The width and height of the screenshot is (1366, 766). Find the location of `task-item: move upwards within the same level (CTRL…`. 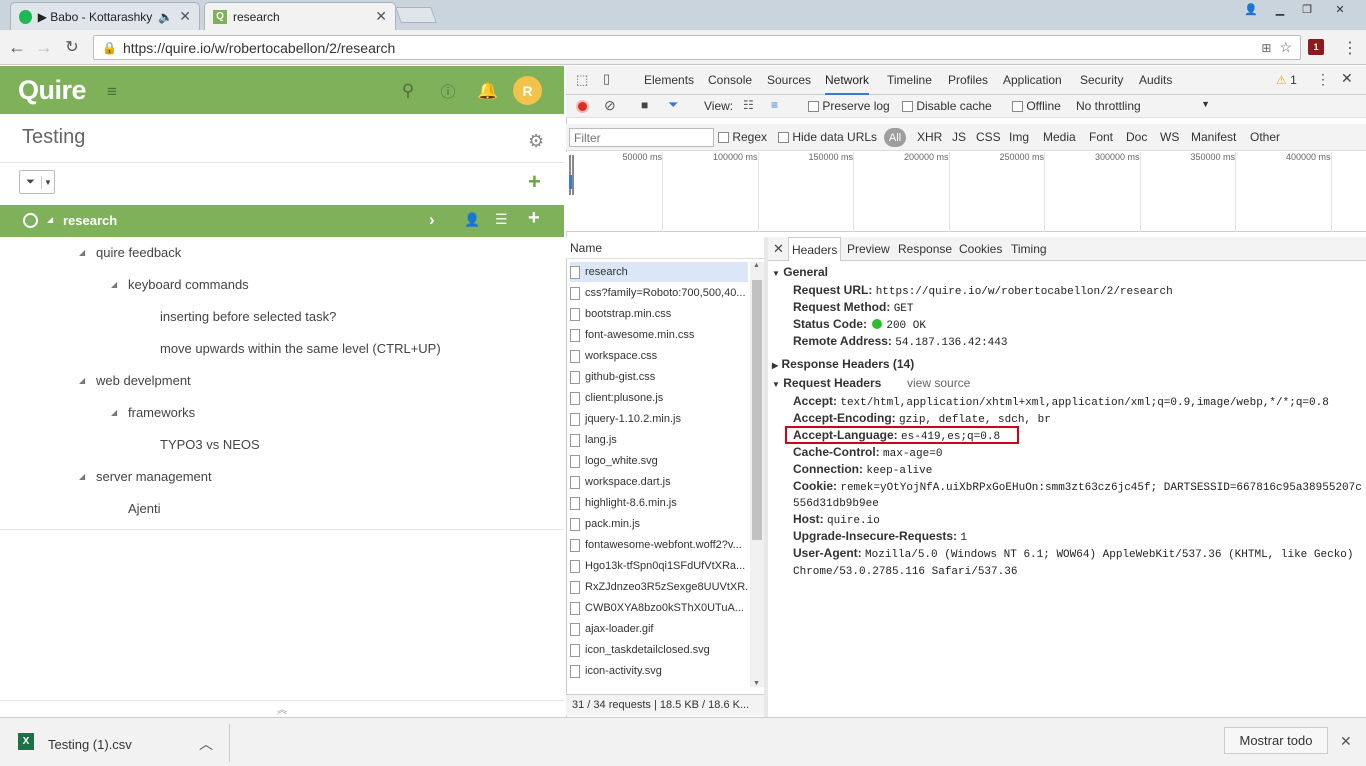

task-item: move upwards within the same level (CTRL… is located at coordinates (300, 348).